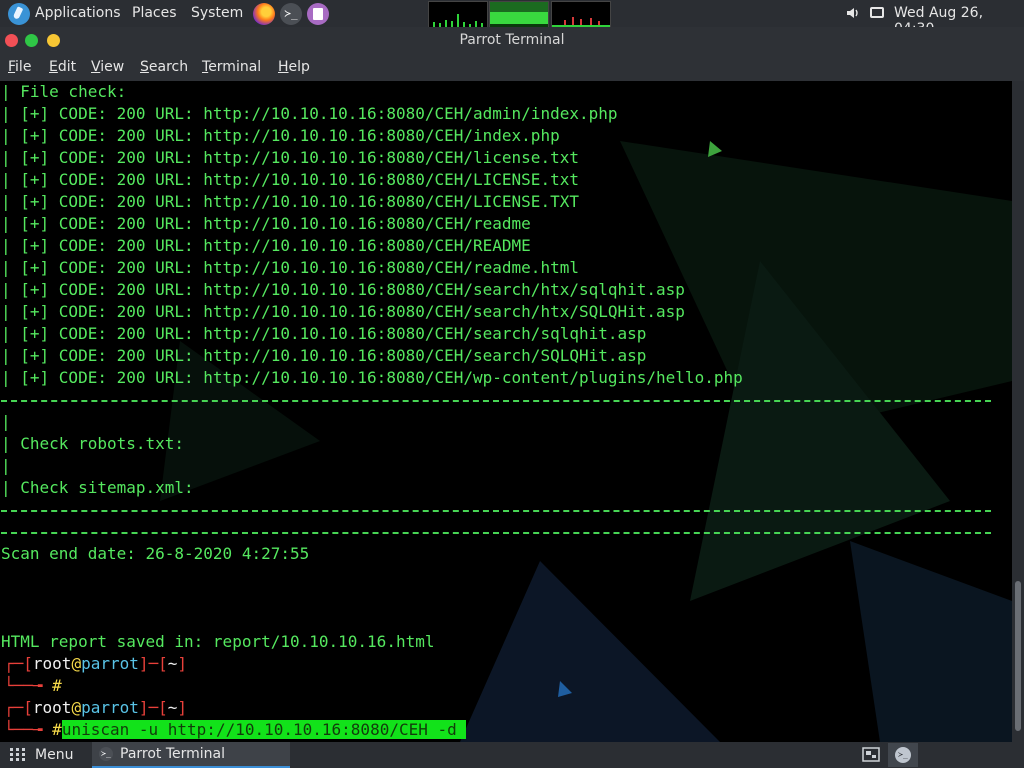  Describe the element at coordinates (512, 755) in the screenshot. I see `bottom-panel: Menu ≻_ Parrot Terminal` at that location.